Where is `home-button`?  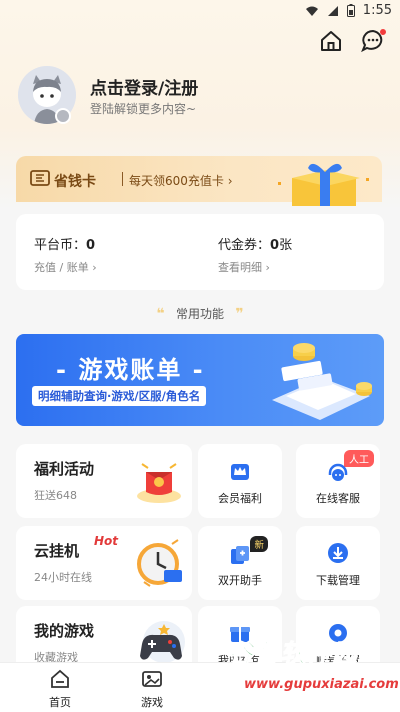 home-button is located at coordinates (331, 41).